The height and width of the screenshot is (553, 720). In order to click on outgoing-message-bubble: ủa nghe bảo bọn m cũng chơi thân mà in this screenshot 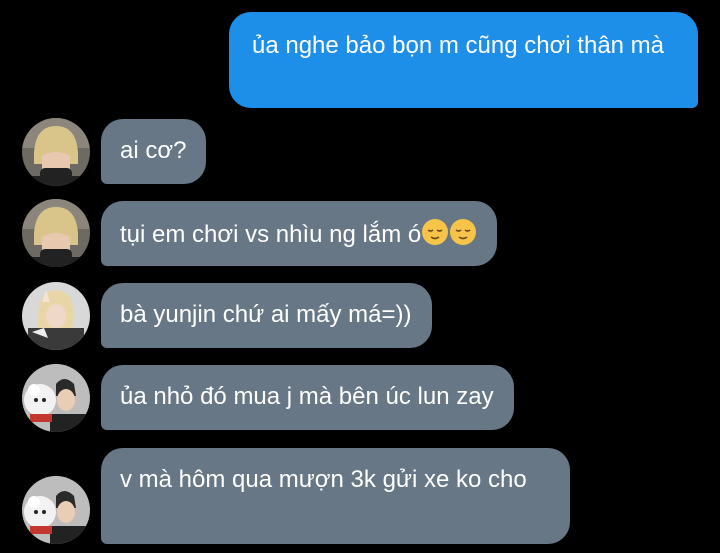, I will do `click(463, 60)`.